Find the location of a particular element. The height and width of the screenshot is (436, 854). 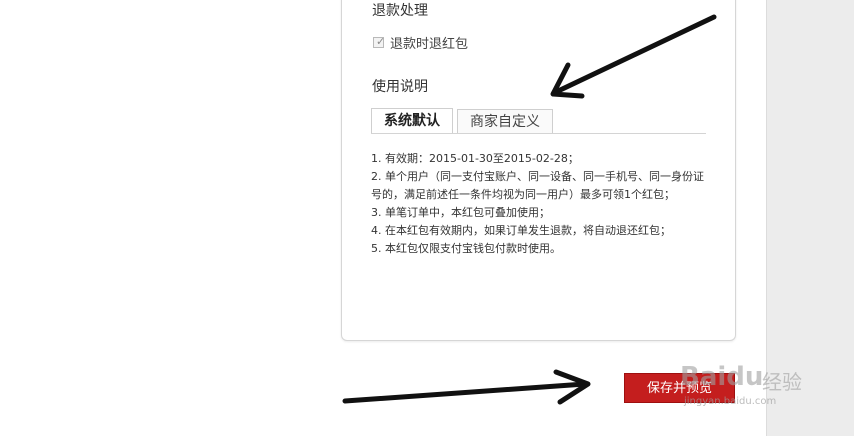

arrow-pointing-to-save-button-icon is located at coordinates (466, 387).